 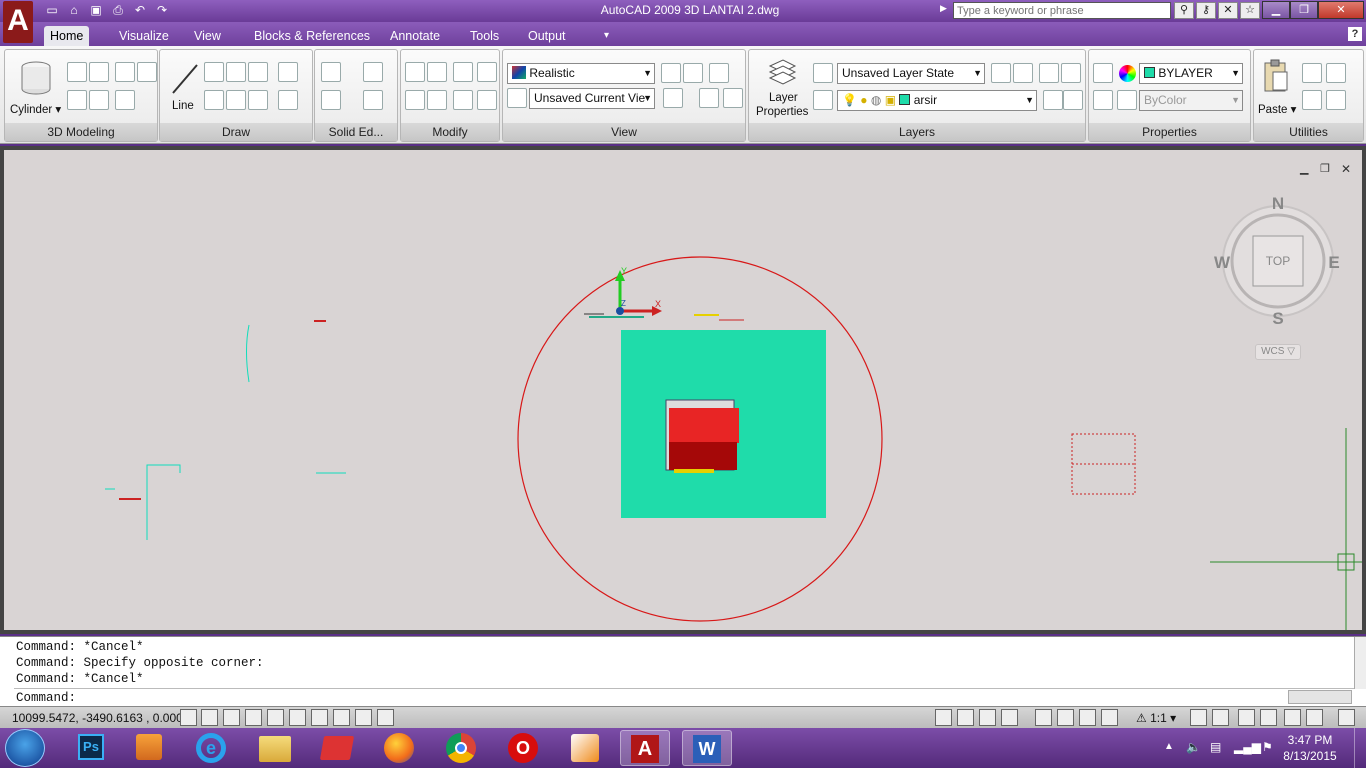 I want to click on undo-icon: ↶, so click(x=140, y=10).